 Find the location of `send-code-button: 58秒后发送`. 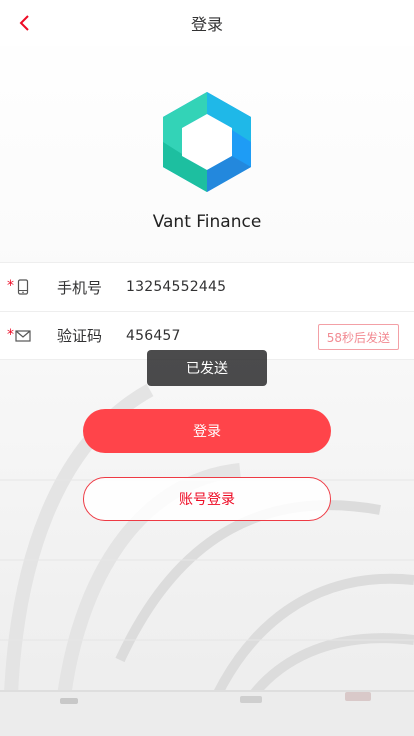

send-code-button: 58秒后发送 is located at coordinates (358, 337).